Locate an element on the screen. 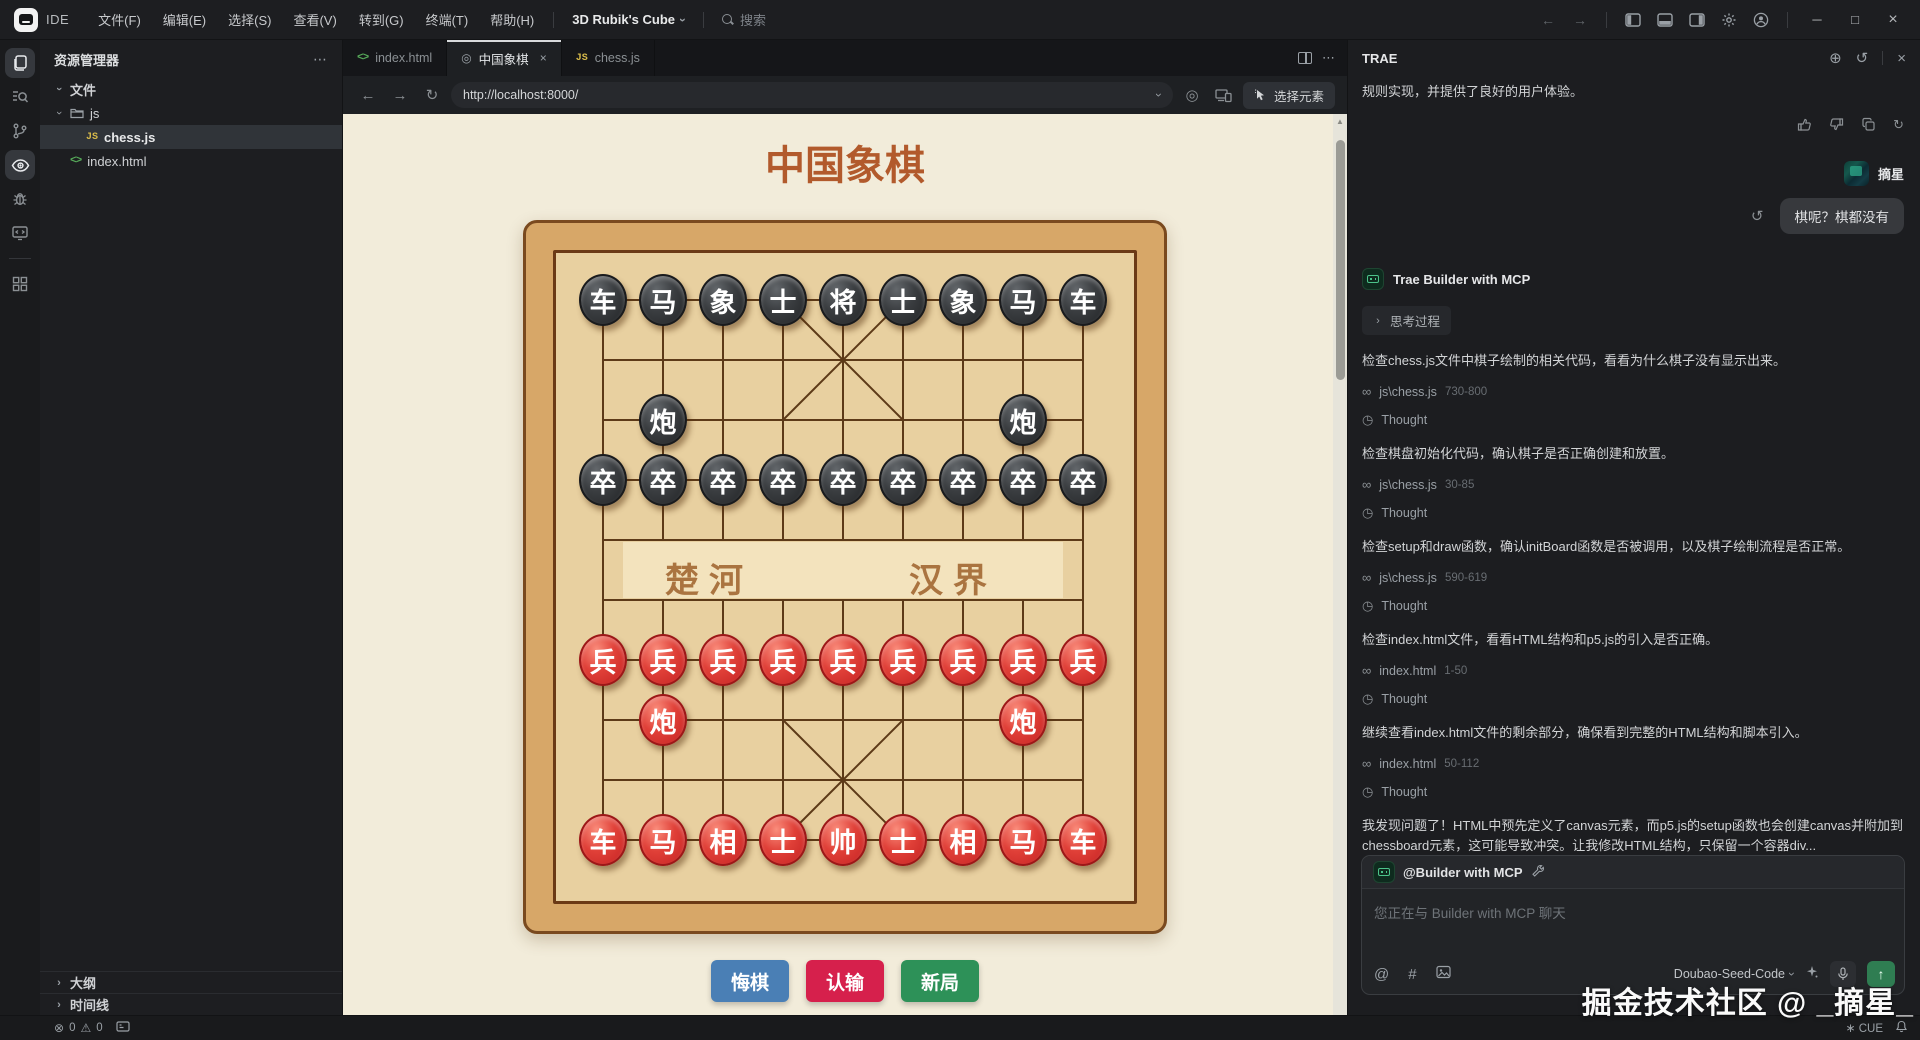  file-reference: ∞ index.html 1-50 is located at coordinates (1633, 670).